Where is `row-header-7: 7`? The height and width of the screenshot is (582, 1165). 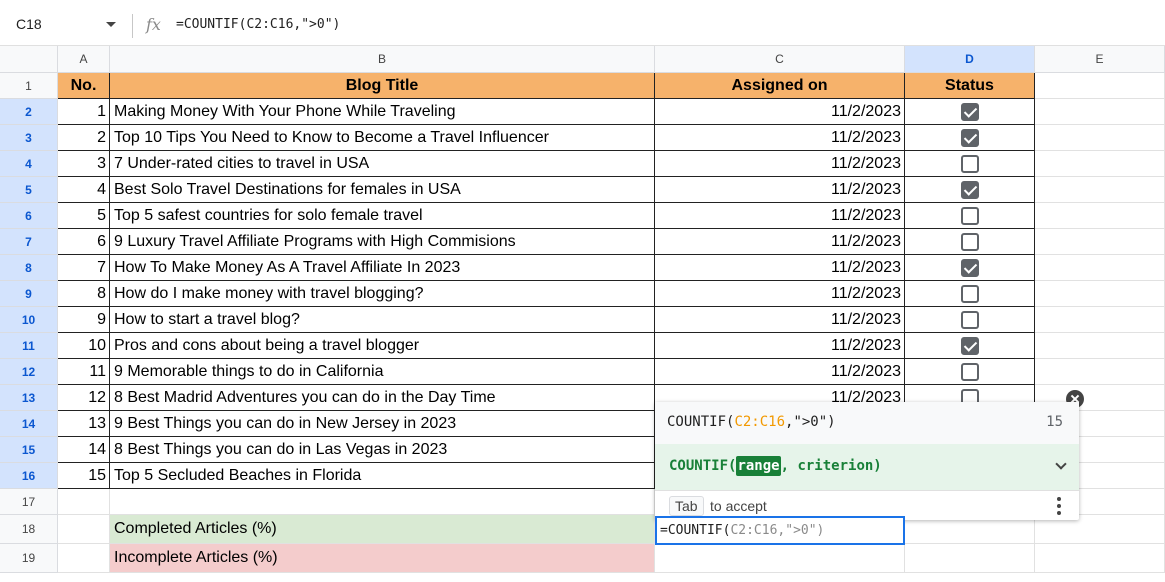 row-header-7: 7 is located at coordinates (29, 242).